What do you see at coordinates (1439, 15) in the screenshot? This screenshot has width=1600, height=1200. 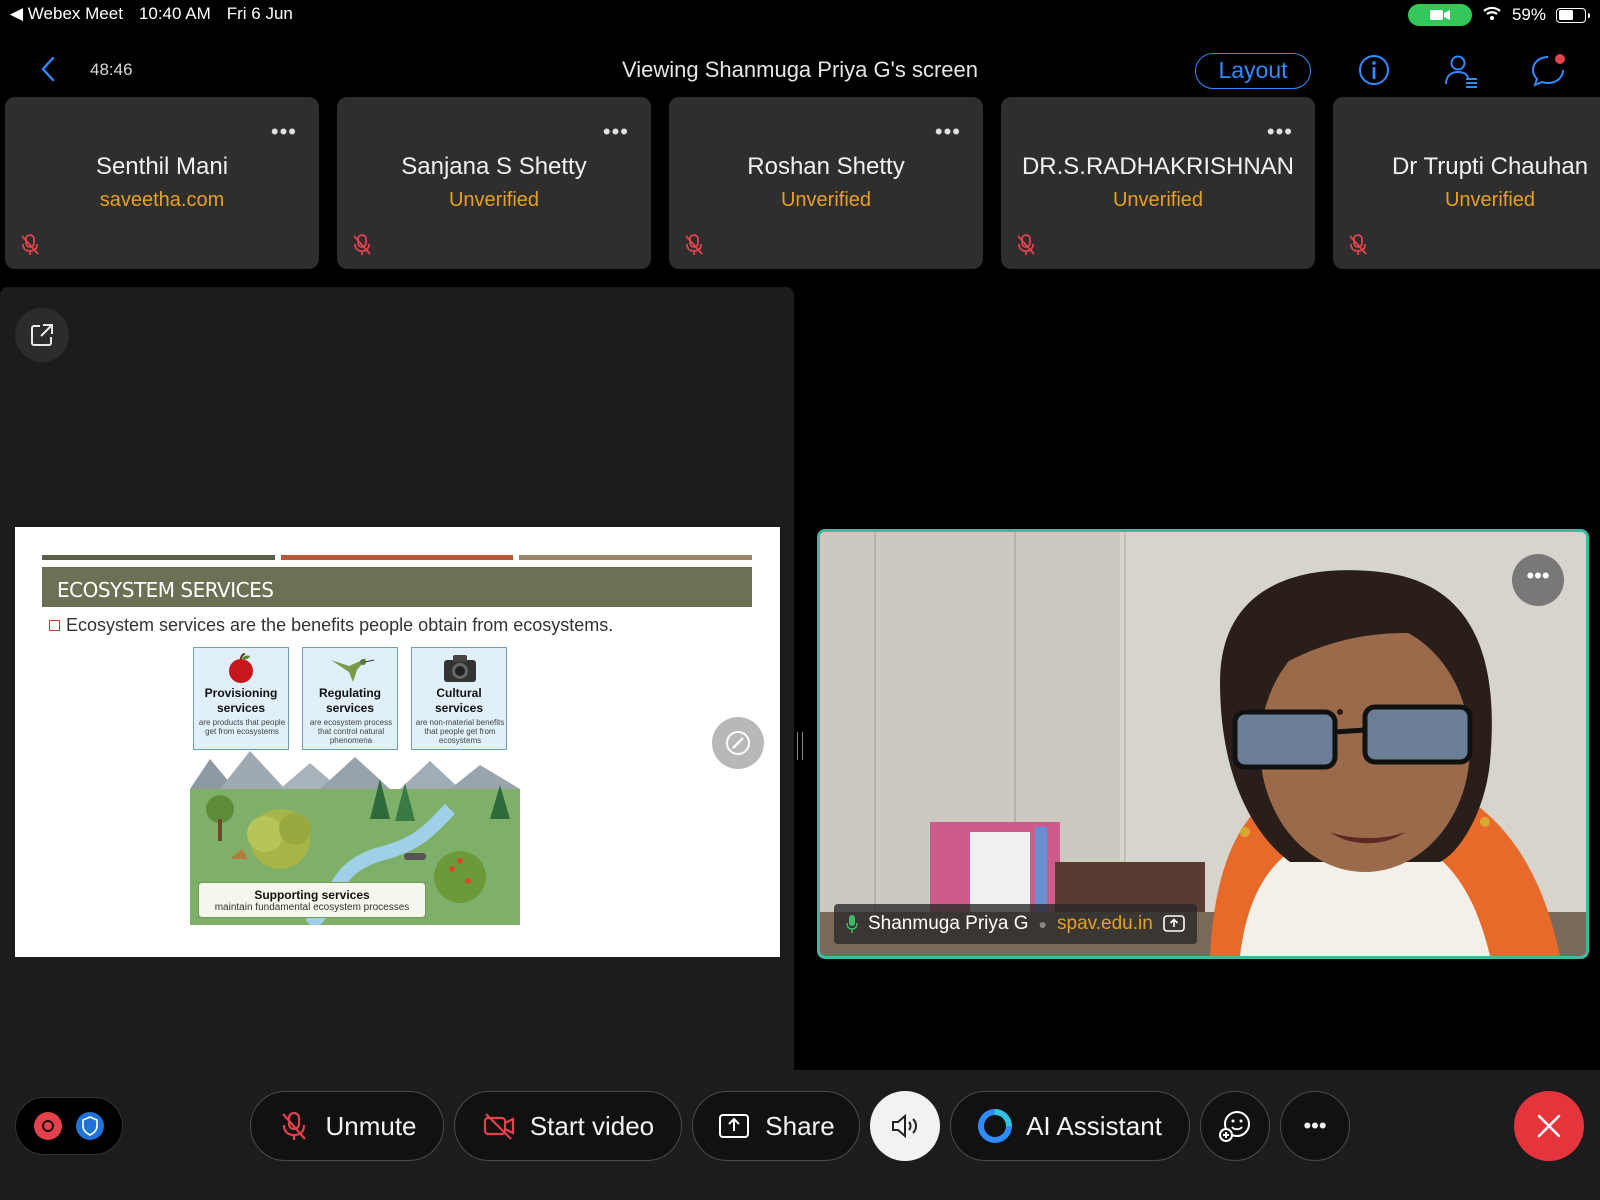 I see `camera-in-use-icon` at bounding box center [1439, 15].